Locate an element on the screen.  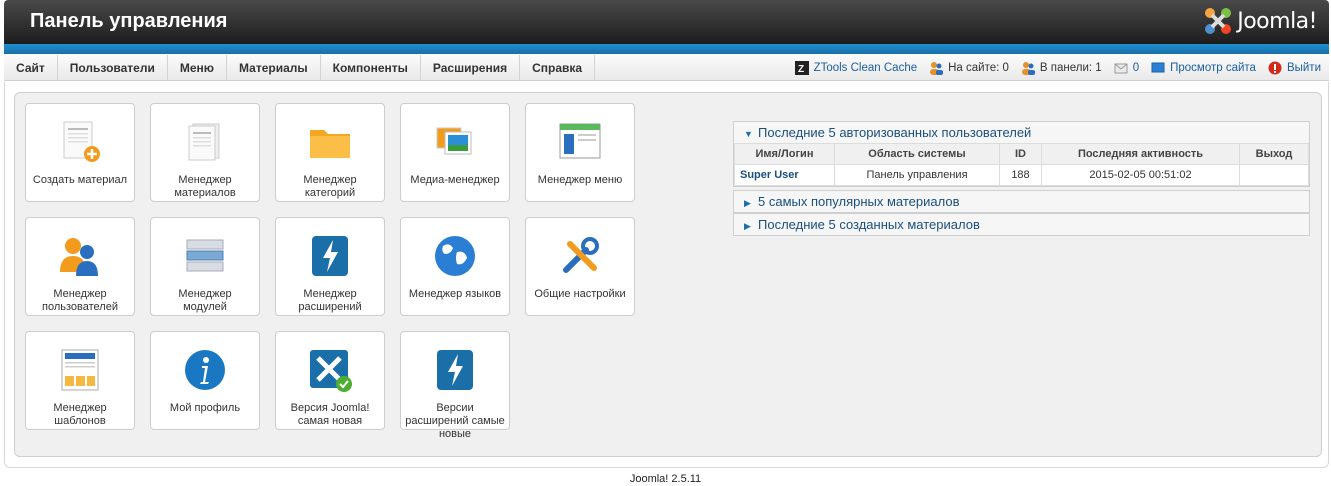
menu-help: Справка is located at coordinates (558, 68).